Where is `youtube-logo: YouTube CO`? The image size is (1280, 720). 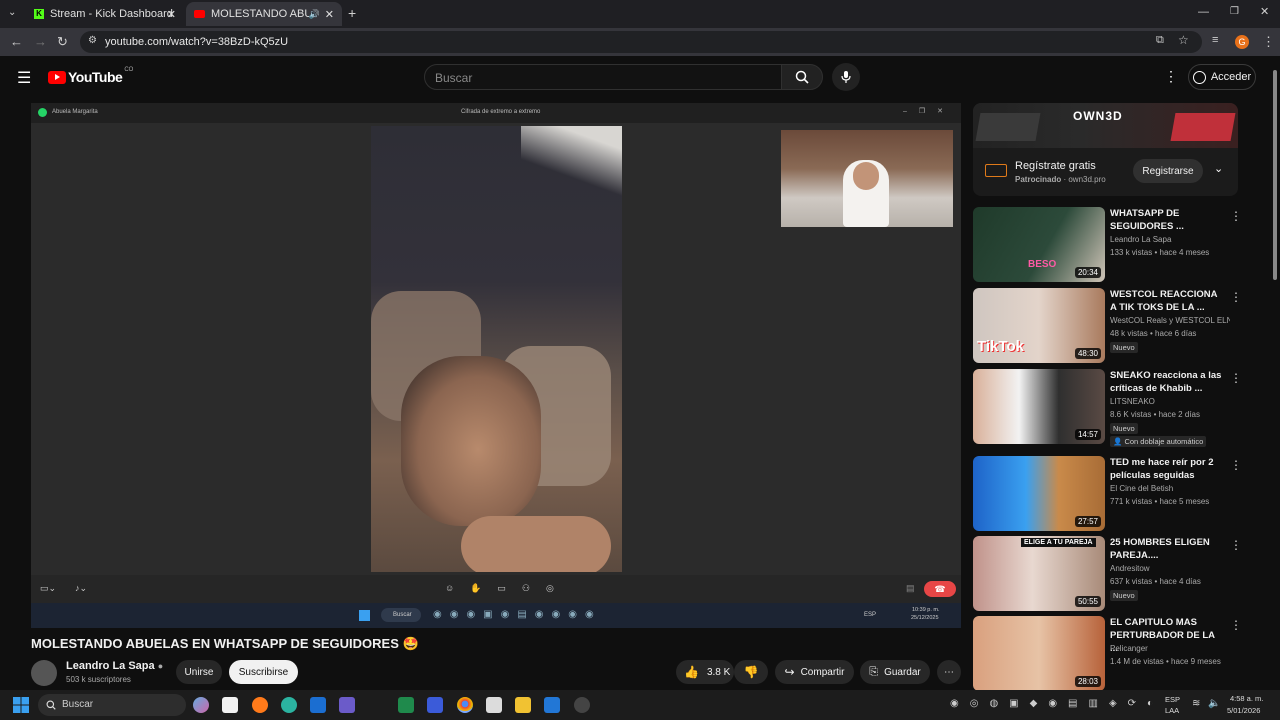 youtube-logo: YouTube CO is located at coordinates (90, 76).